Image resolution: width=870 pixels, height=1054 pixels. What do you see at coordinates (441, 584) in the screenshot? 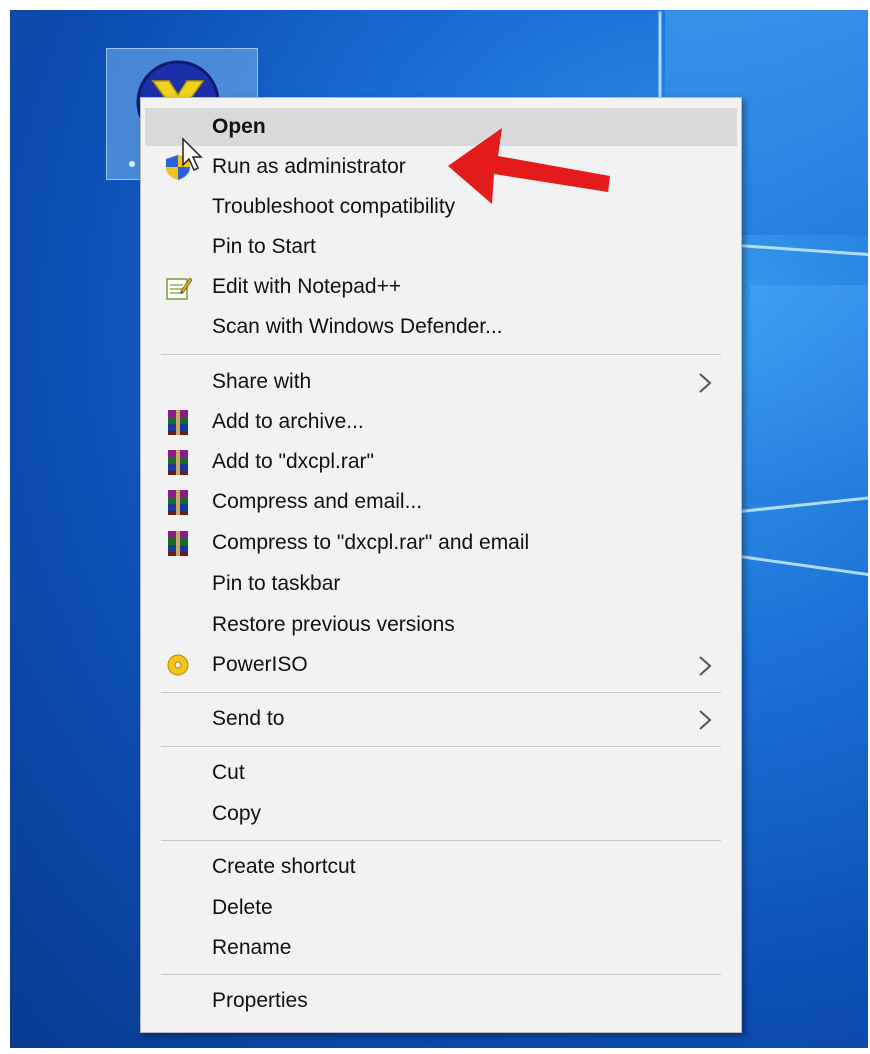
I see `menu-item-pin-to-taskbar: Pin to taskbar` at bounding box center [441, 584].